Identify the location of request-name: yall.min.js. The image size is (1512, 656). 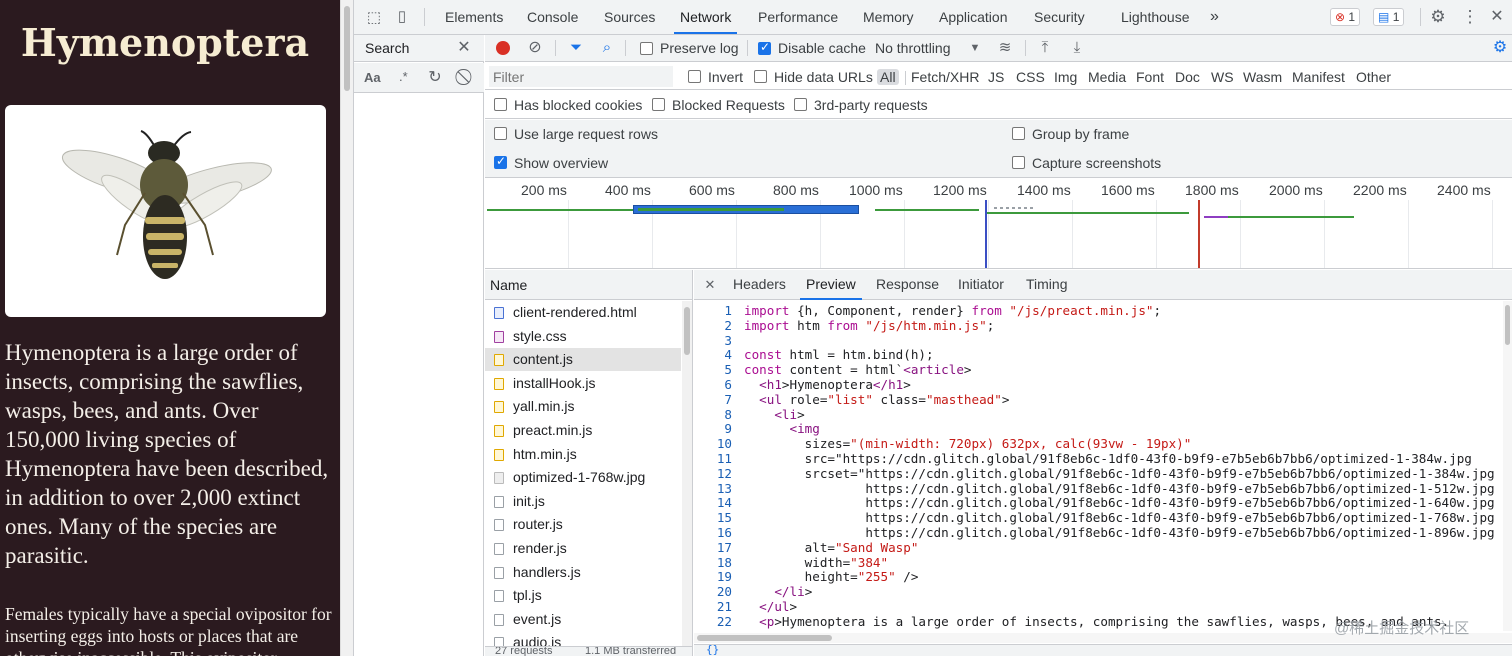
(544, 406).